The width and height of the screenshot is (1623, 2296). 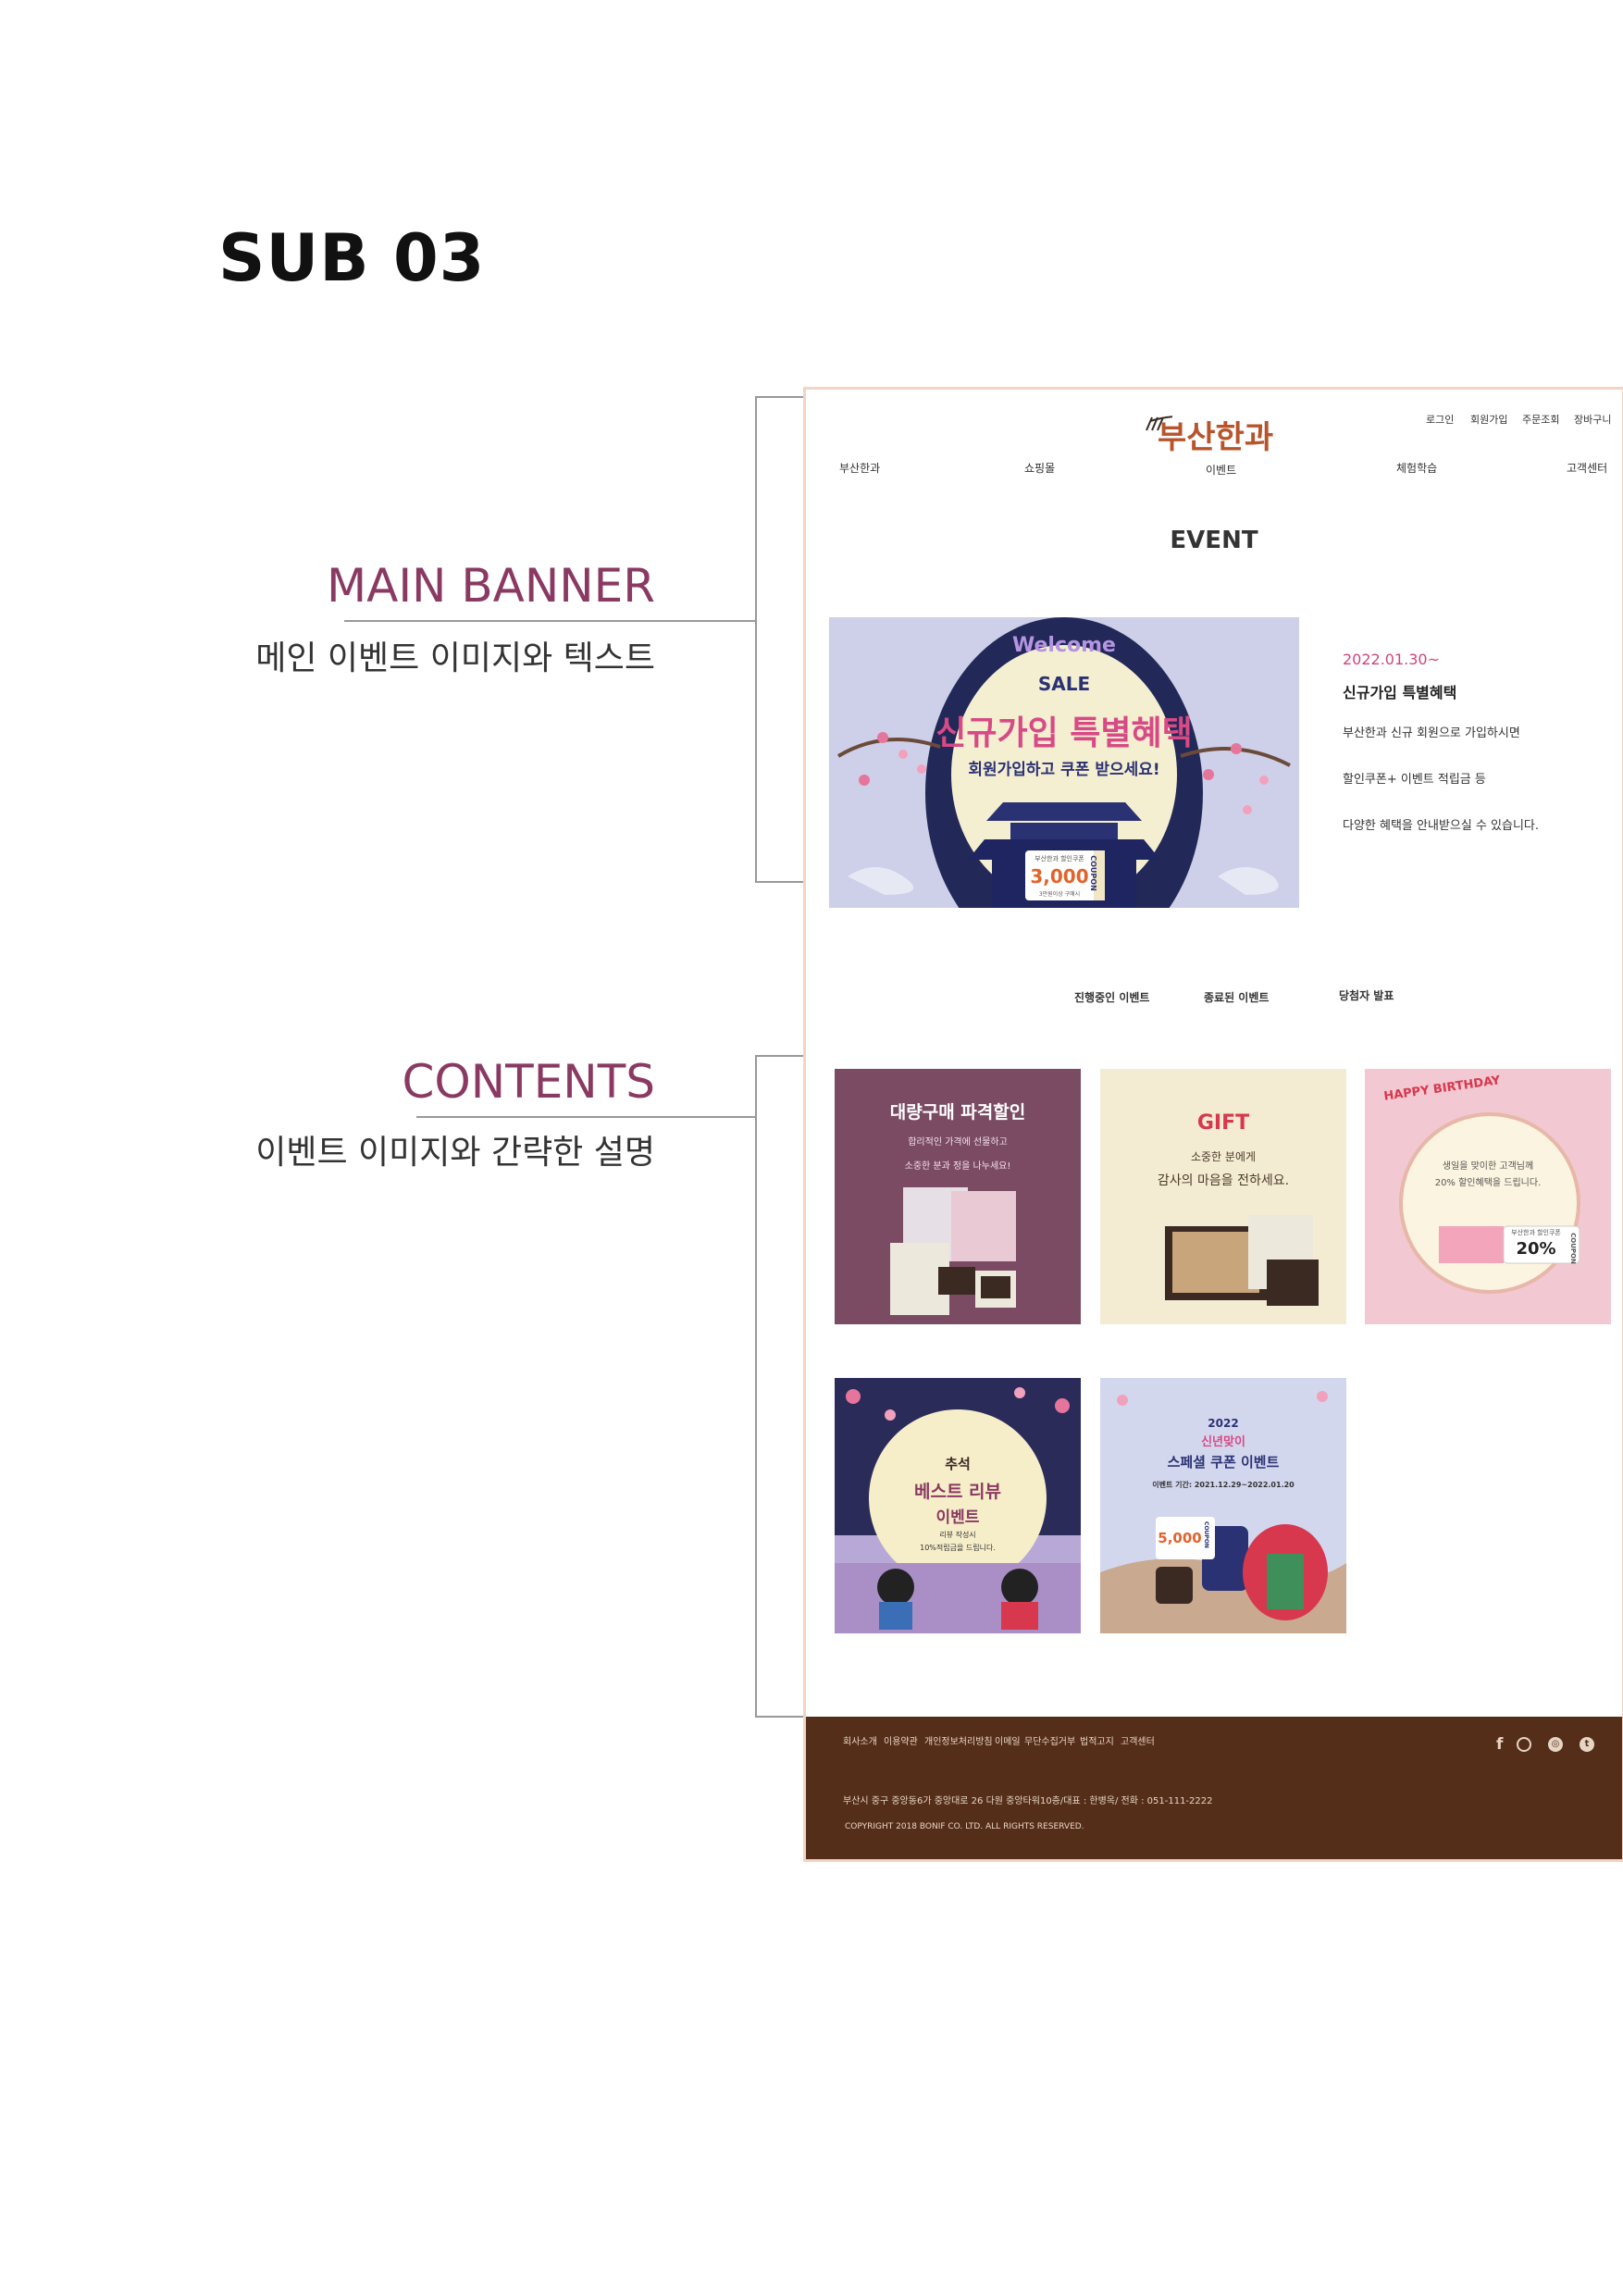 What do you see at coordinates (1555, 1745) in the screenshot?
I see `instagram-icon: ◎` at bounding box center [1555, 1745].